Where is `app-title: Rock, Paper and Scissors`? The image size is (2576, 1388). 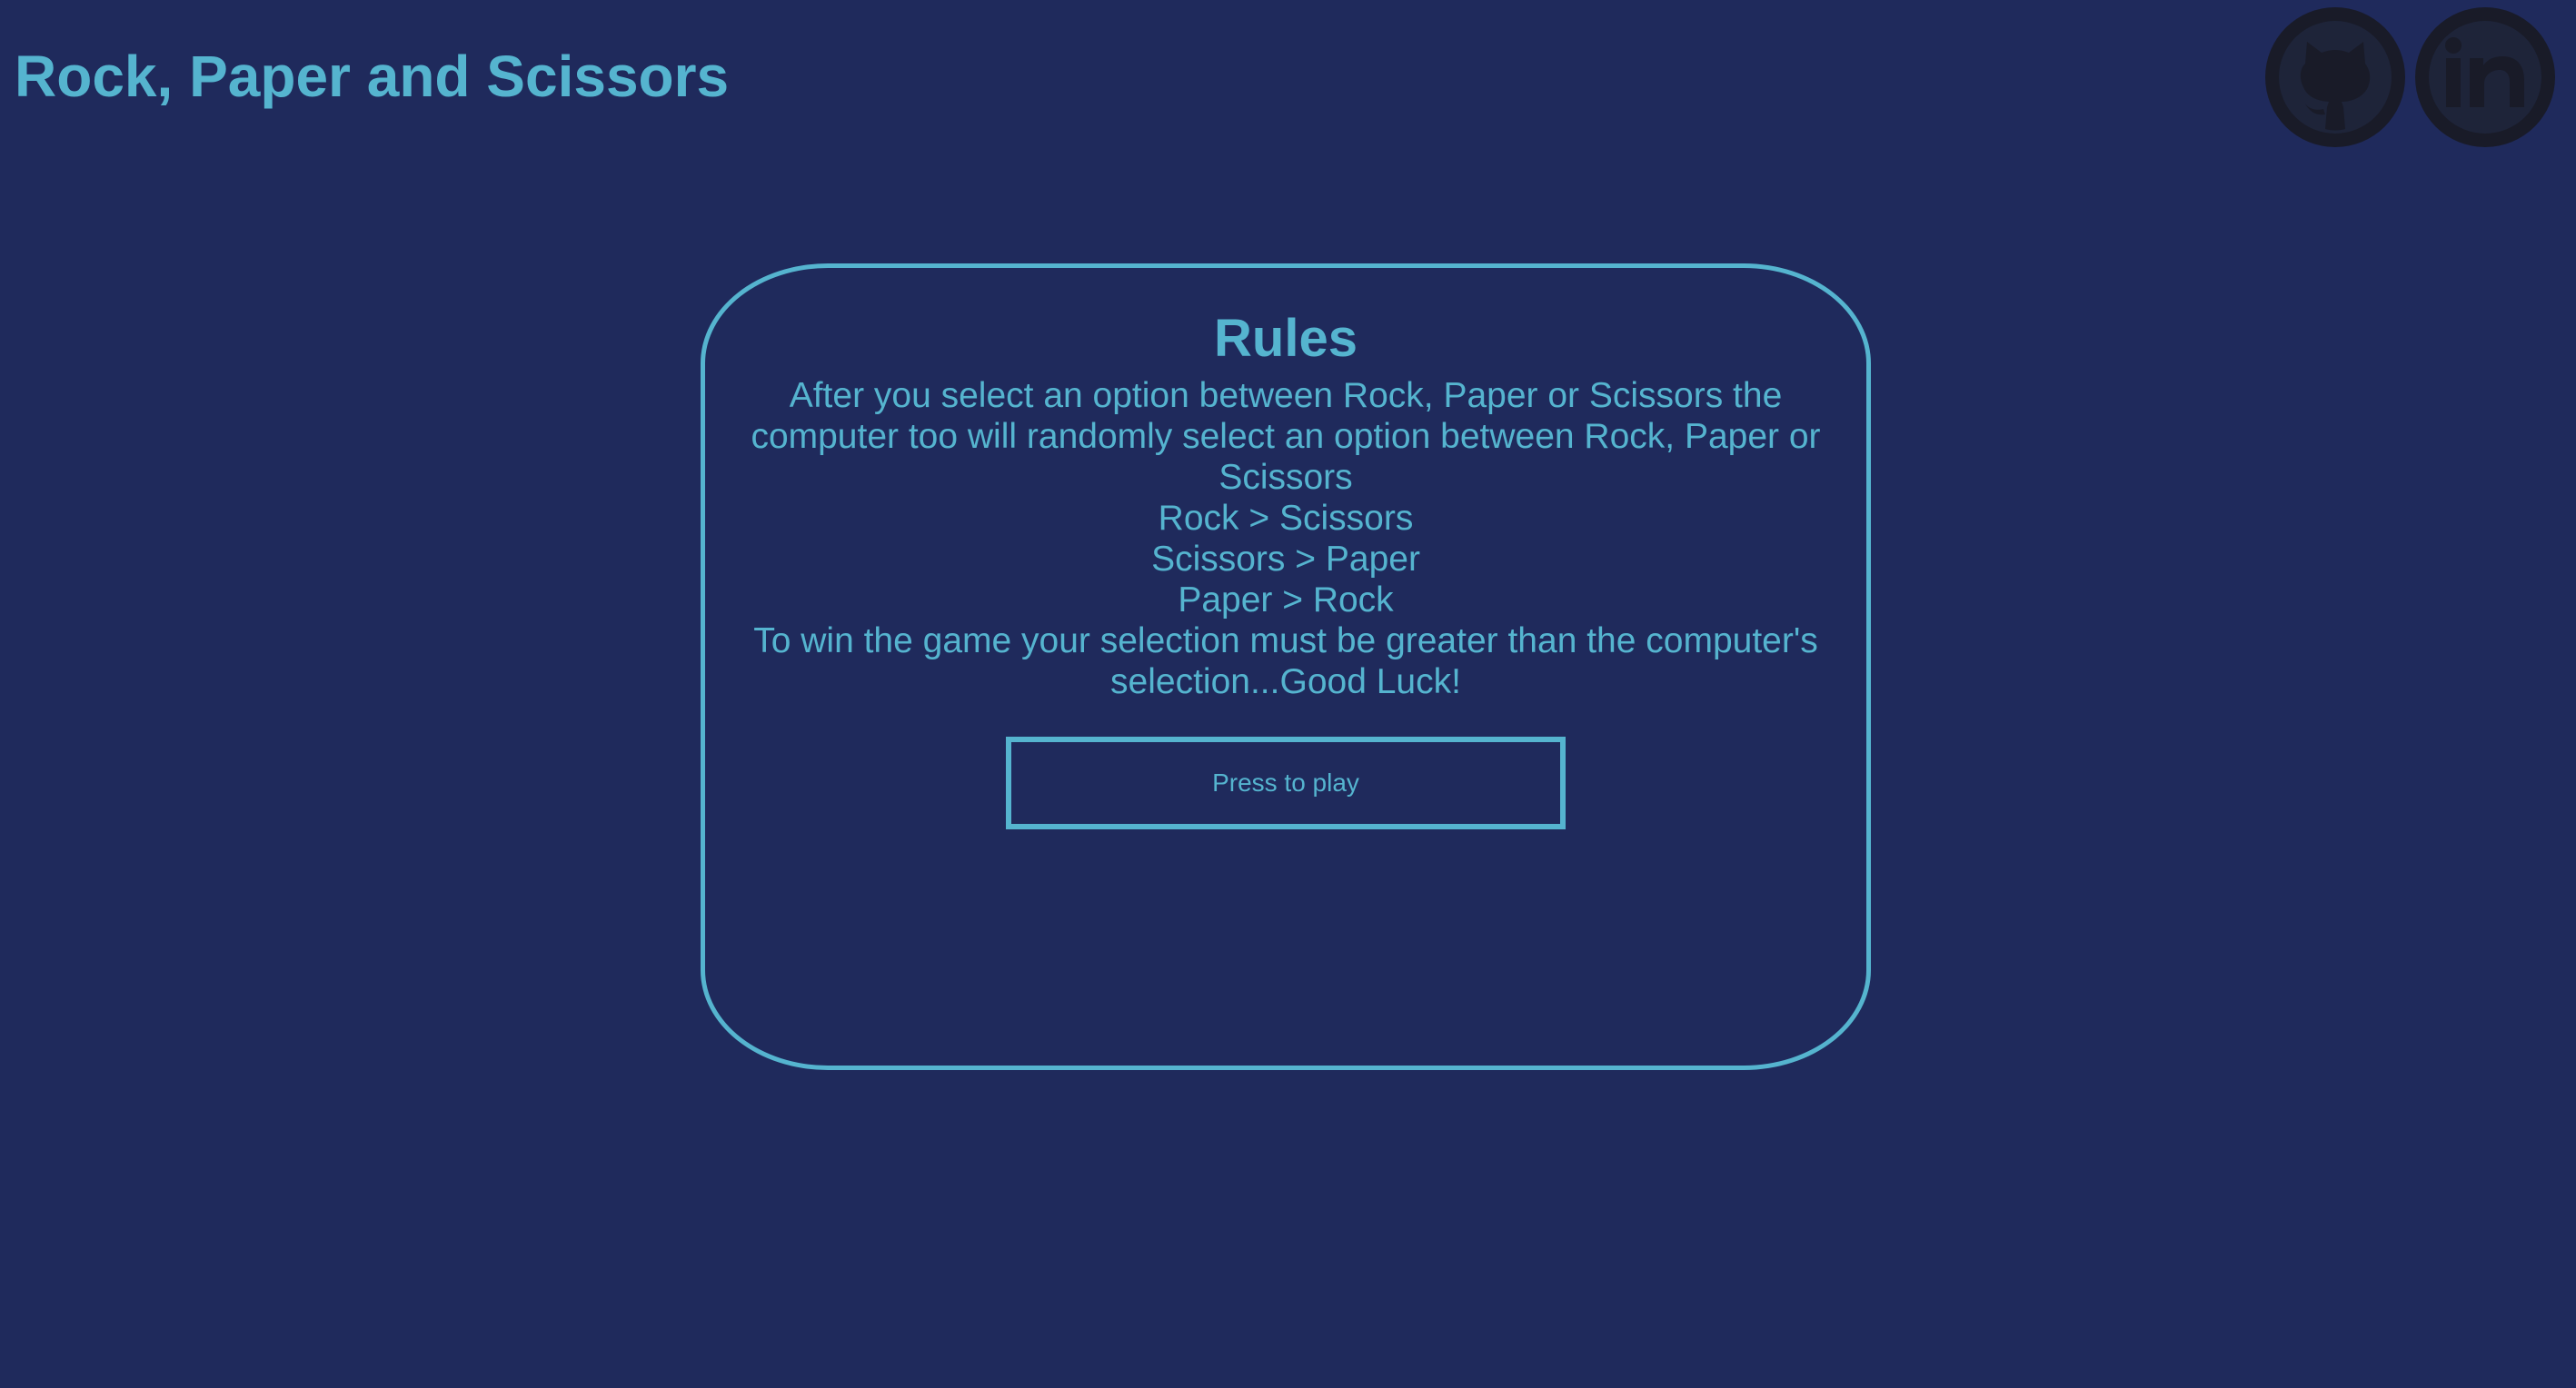
app-title: Rock, Paper and Scissors is located at coordinates (372, 76).